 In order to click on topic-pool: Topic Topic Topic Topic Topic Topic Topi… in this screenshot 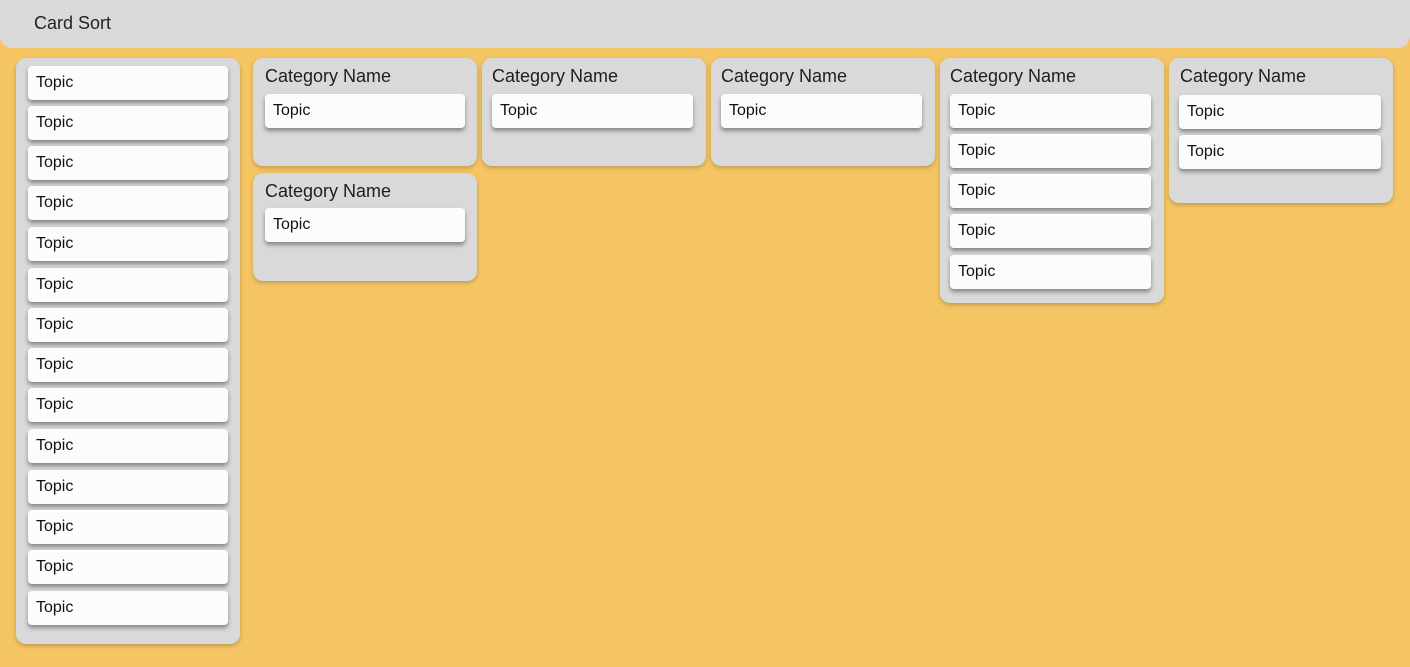, I will do `click(128, 351)`.